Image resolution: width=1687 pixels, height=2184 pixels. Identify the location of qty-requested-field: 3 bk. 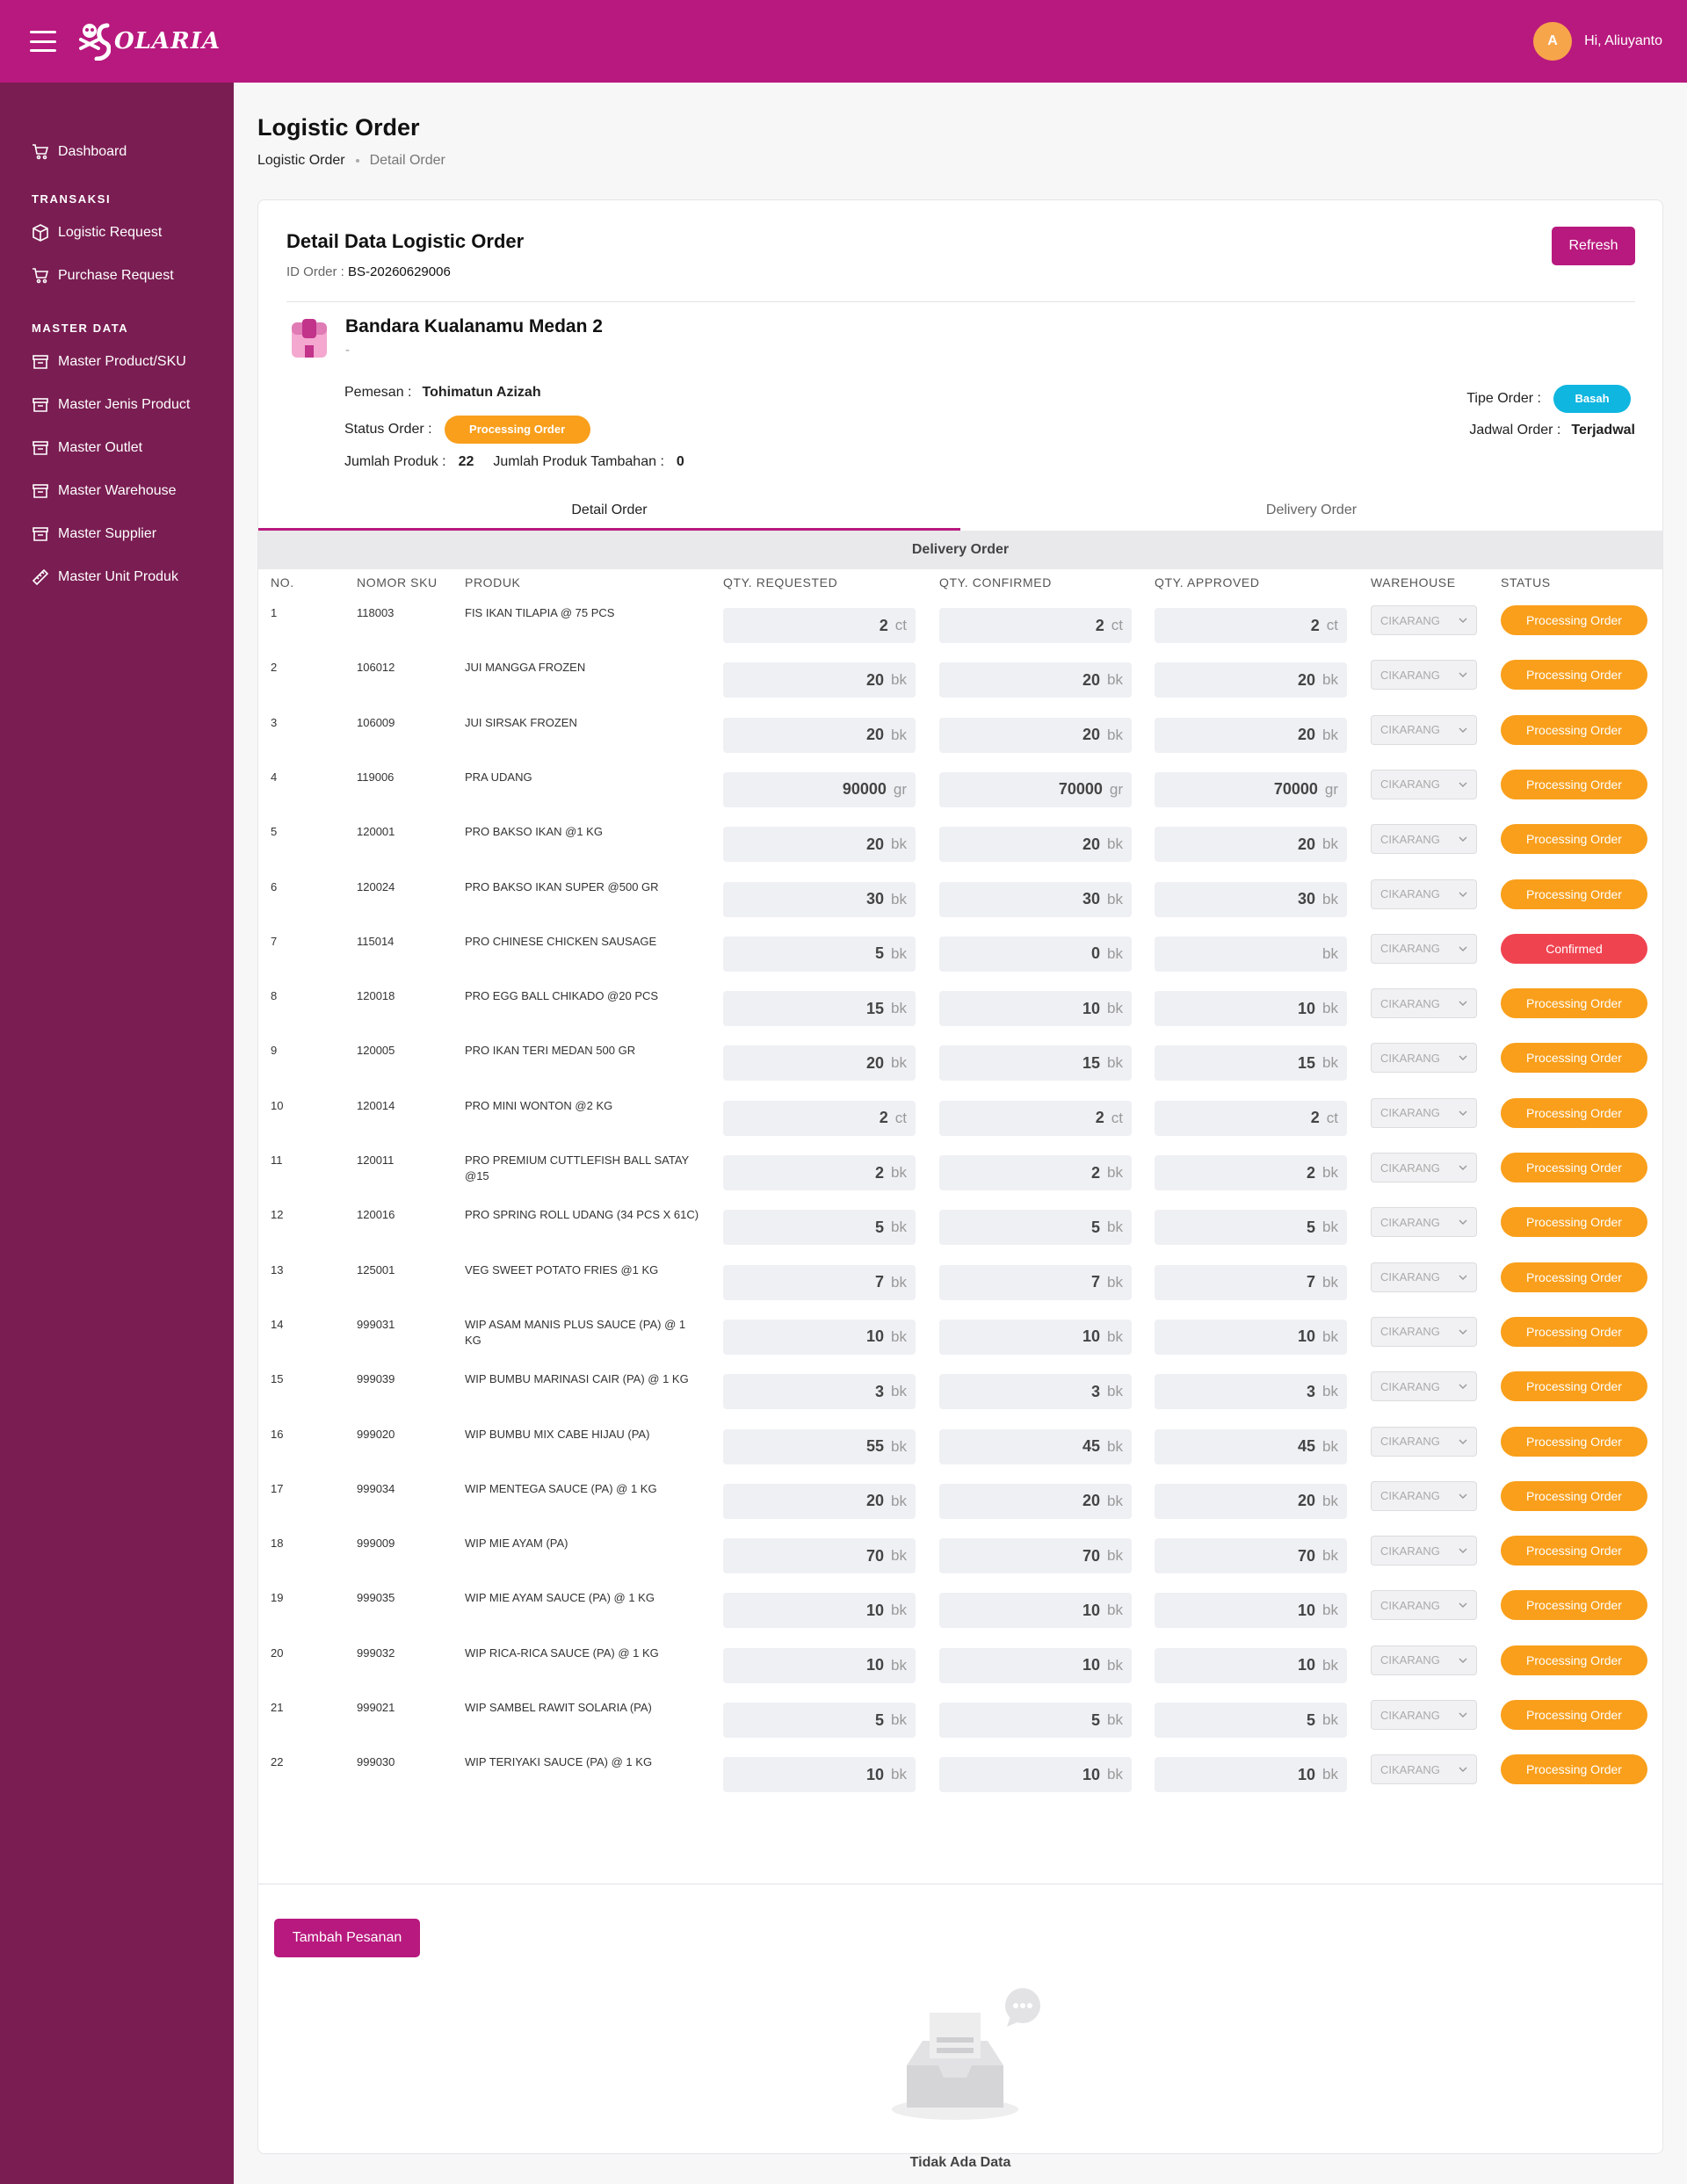
(819, 1392).